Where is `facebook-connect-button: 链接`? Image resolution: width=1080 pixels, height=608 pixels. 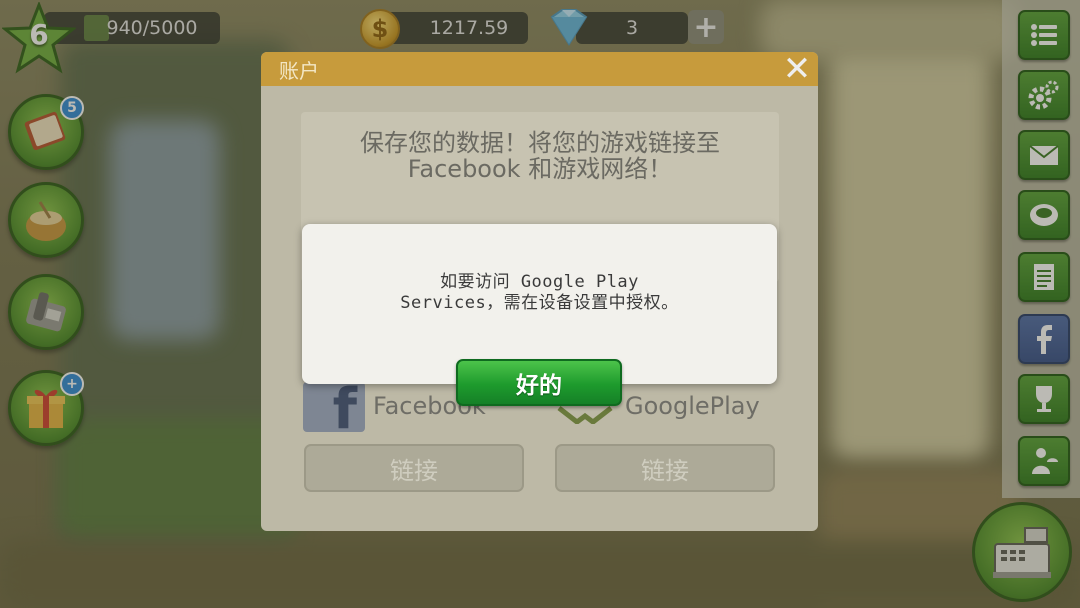 facebook-connect-button: 链接 is located at coordinates (414, 468).